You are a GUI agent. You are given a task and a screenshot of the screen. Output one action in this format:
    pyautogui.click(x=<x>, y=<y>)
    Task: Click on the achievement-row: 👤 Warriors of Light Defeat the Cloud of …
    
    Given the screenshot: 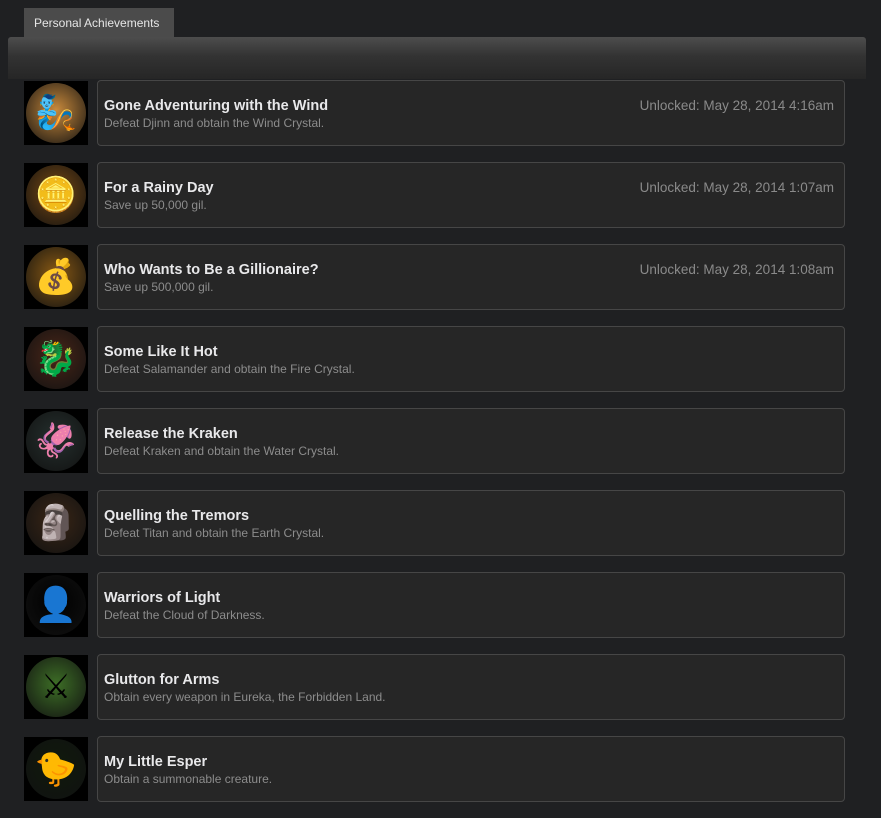 What is the action you would take?
    pyautogui.click(x=434, y=605)
    